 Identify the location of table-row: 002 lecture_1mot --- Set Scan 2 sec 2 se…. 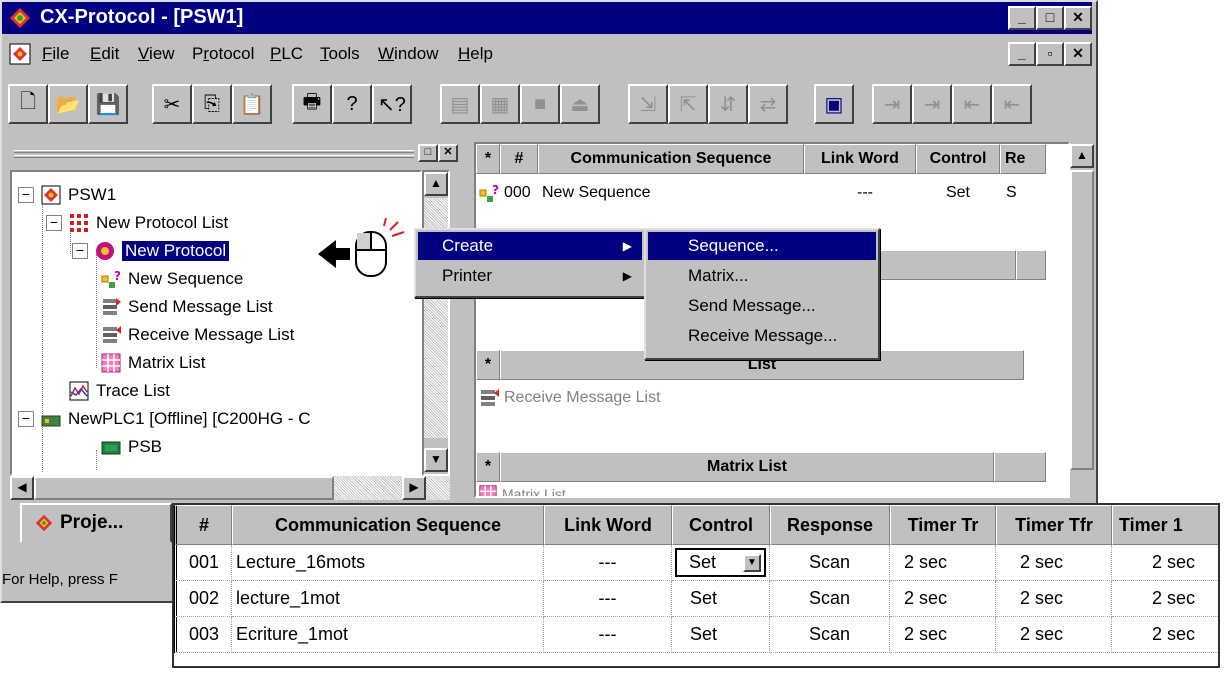
(696, 599).